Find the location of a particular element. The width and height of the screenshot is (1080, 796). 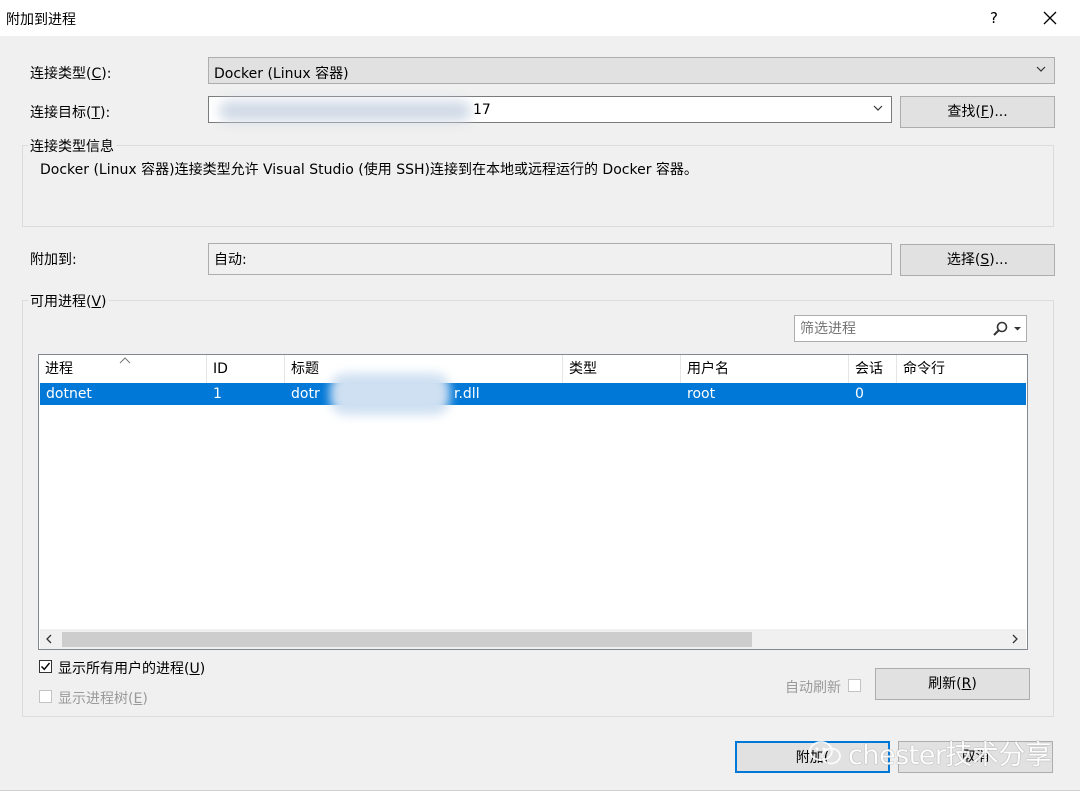

cell-id: 1 is located at coordinates (217, 394).